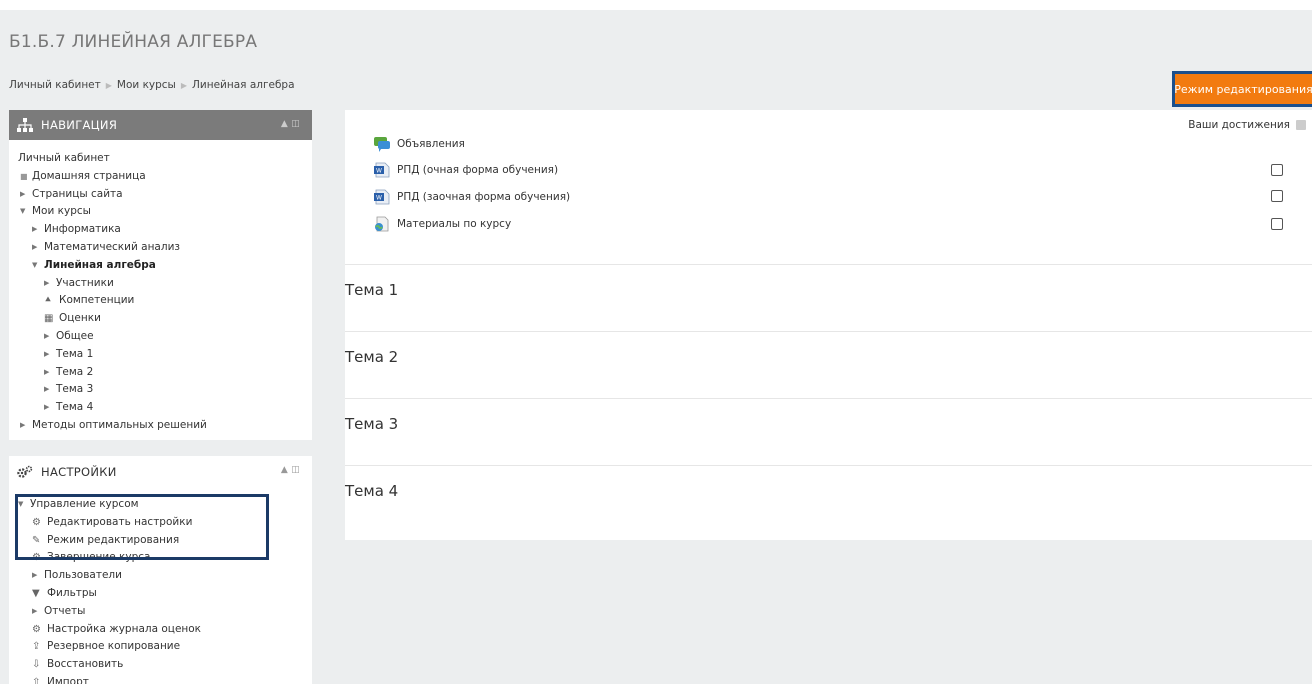 The height and width of the screenshot is (684, 1312). I want to click on nav-item-competencies: ⯅ Компетенции, so click(165, 301).